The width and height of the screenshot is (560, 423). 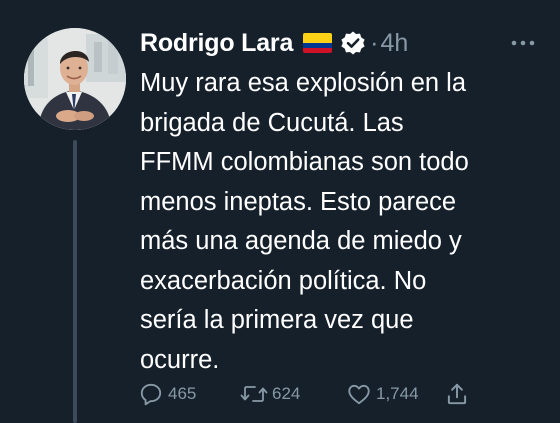 I want to click on share-icon, so click(x=457, y=394).